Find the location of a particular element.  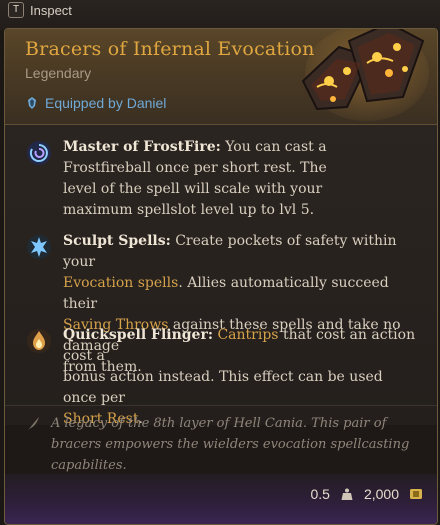

item-title: Bracers of Infernal Evocation is located at coordinates (170, 49).